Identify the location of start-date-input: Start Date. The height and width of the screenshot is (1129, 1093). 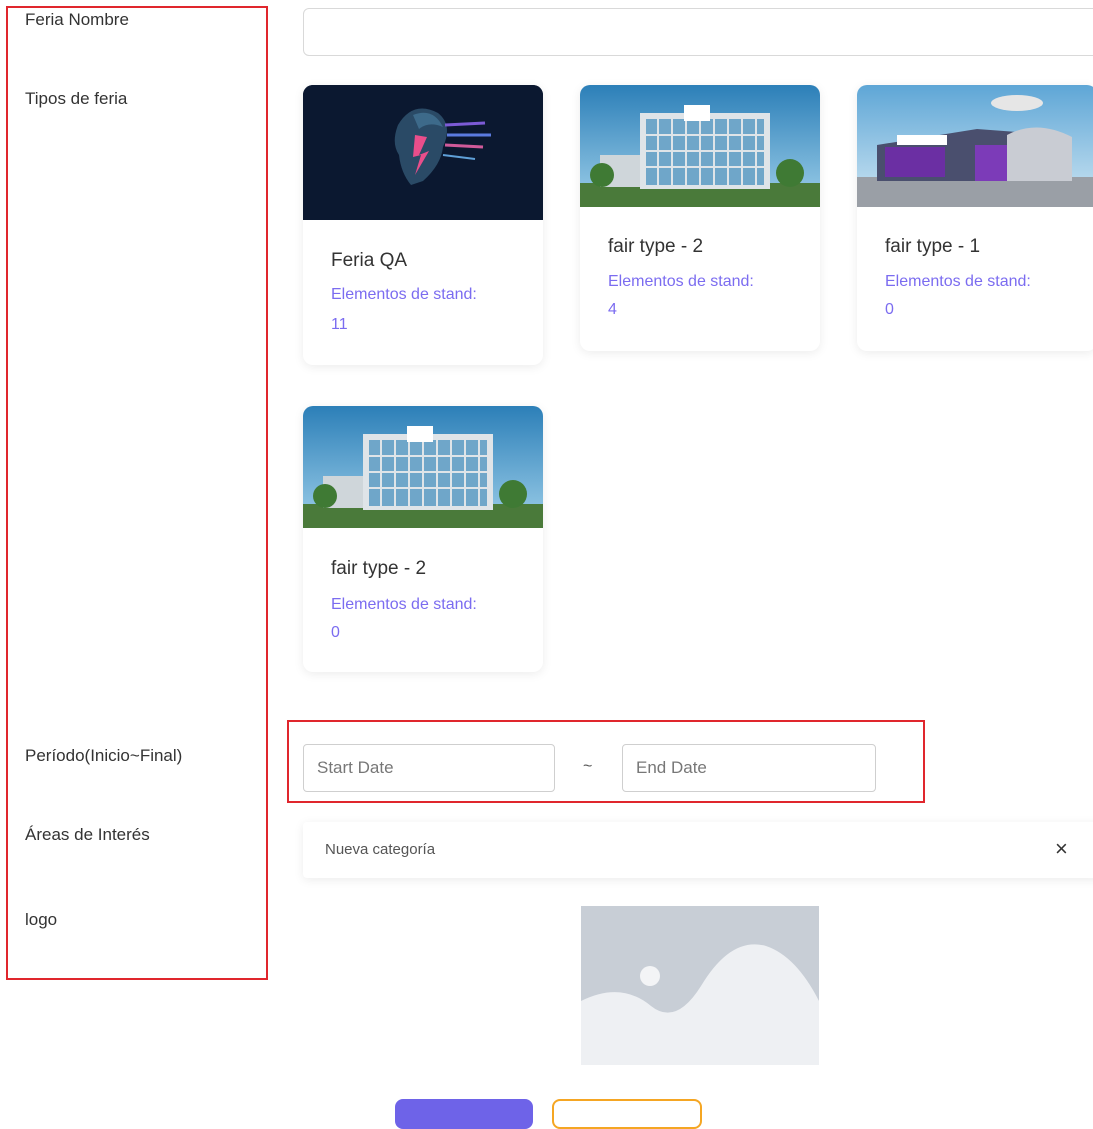
(429, 768).